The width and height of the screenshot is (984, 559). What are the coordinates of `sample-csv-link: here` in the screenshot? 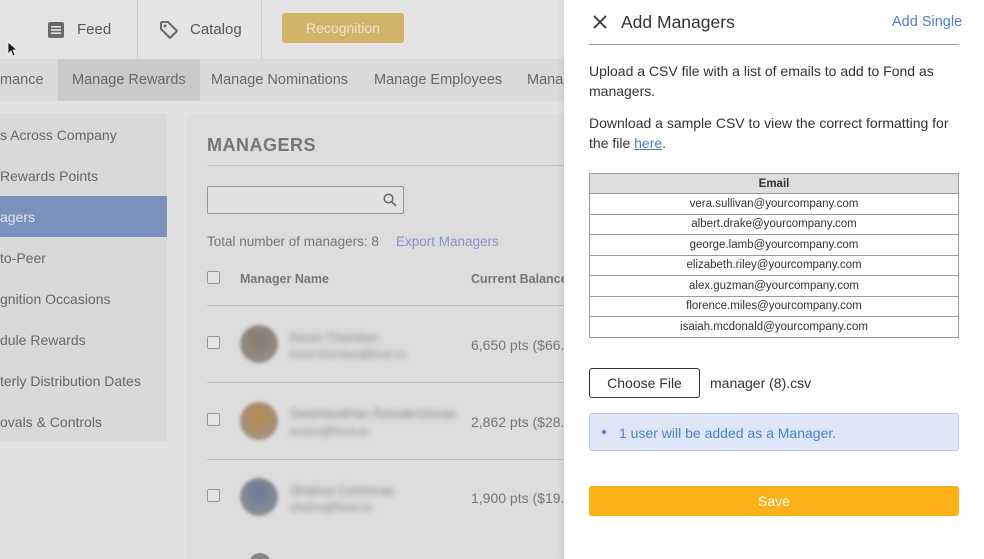 It's located at (648, 143).